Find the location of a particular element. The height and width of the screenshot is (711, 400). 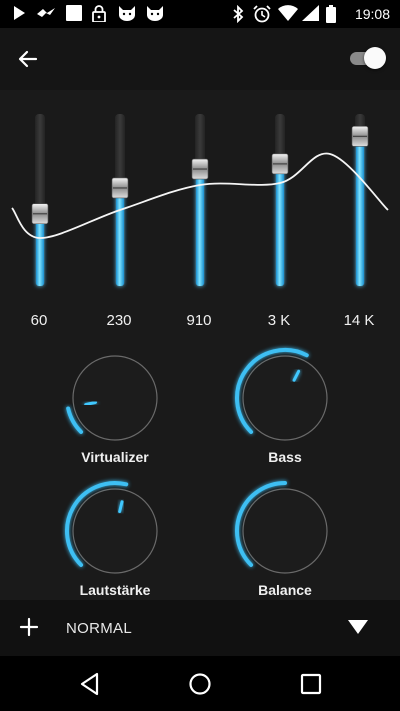

equalizer-enable-toggle is located at coordinates (367, 58).